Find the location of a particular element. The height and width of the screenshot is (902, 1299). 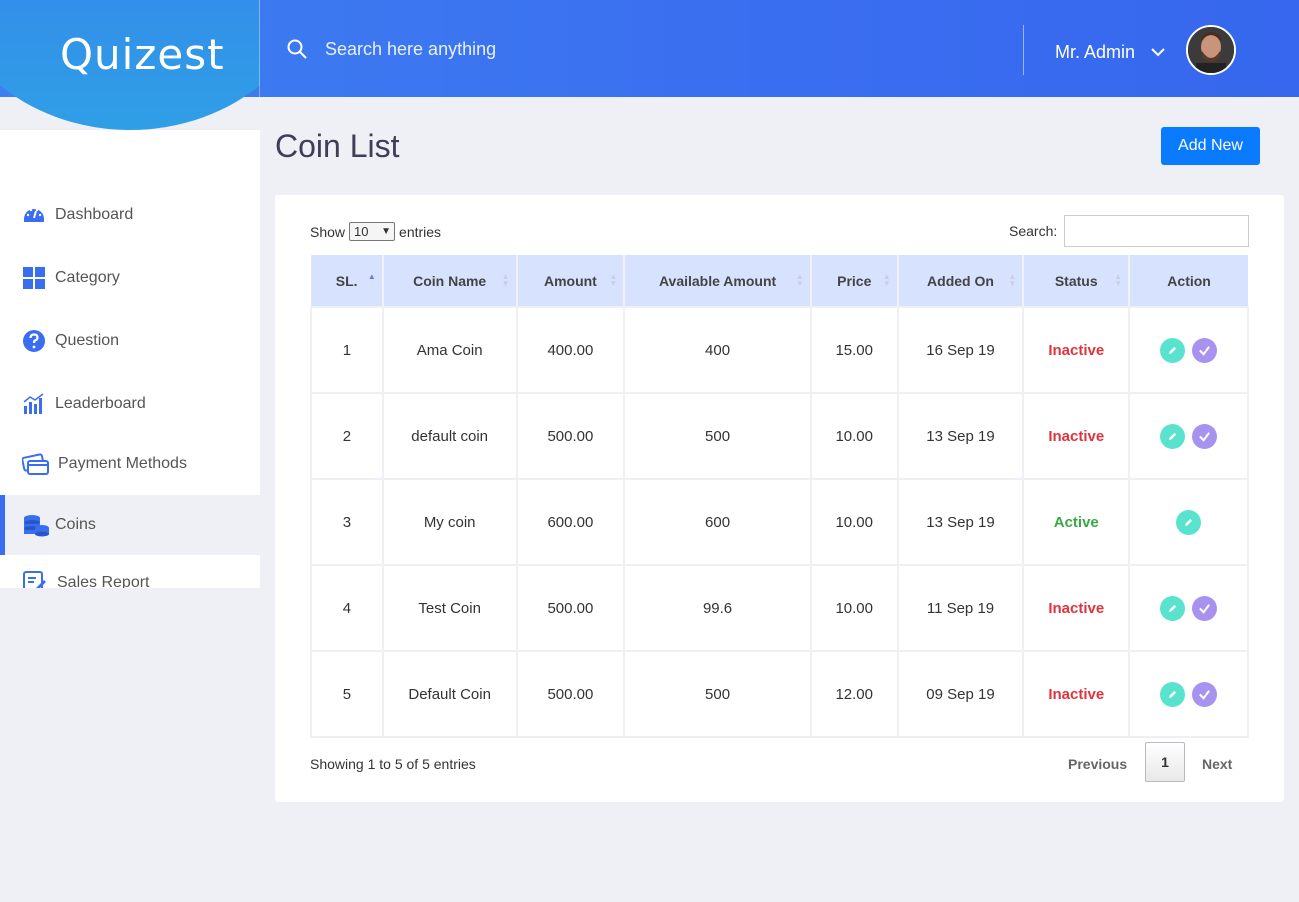

pagination-previous: Previous is located at coordinates (1097, 764).